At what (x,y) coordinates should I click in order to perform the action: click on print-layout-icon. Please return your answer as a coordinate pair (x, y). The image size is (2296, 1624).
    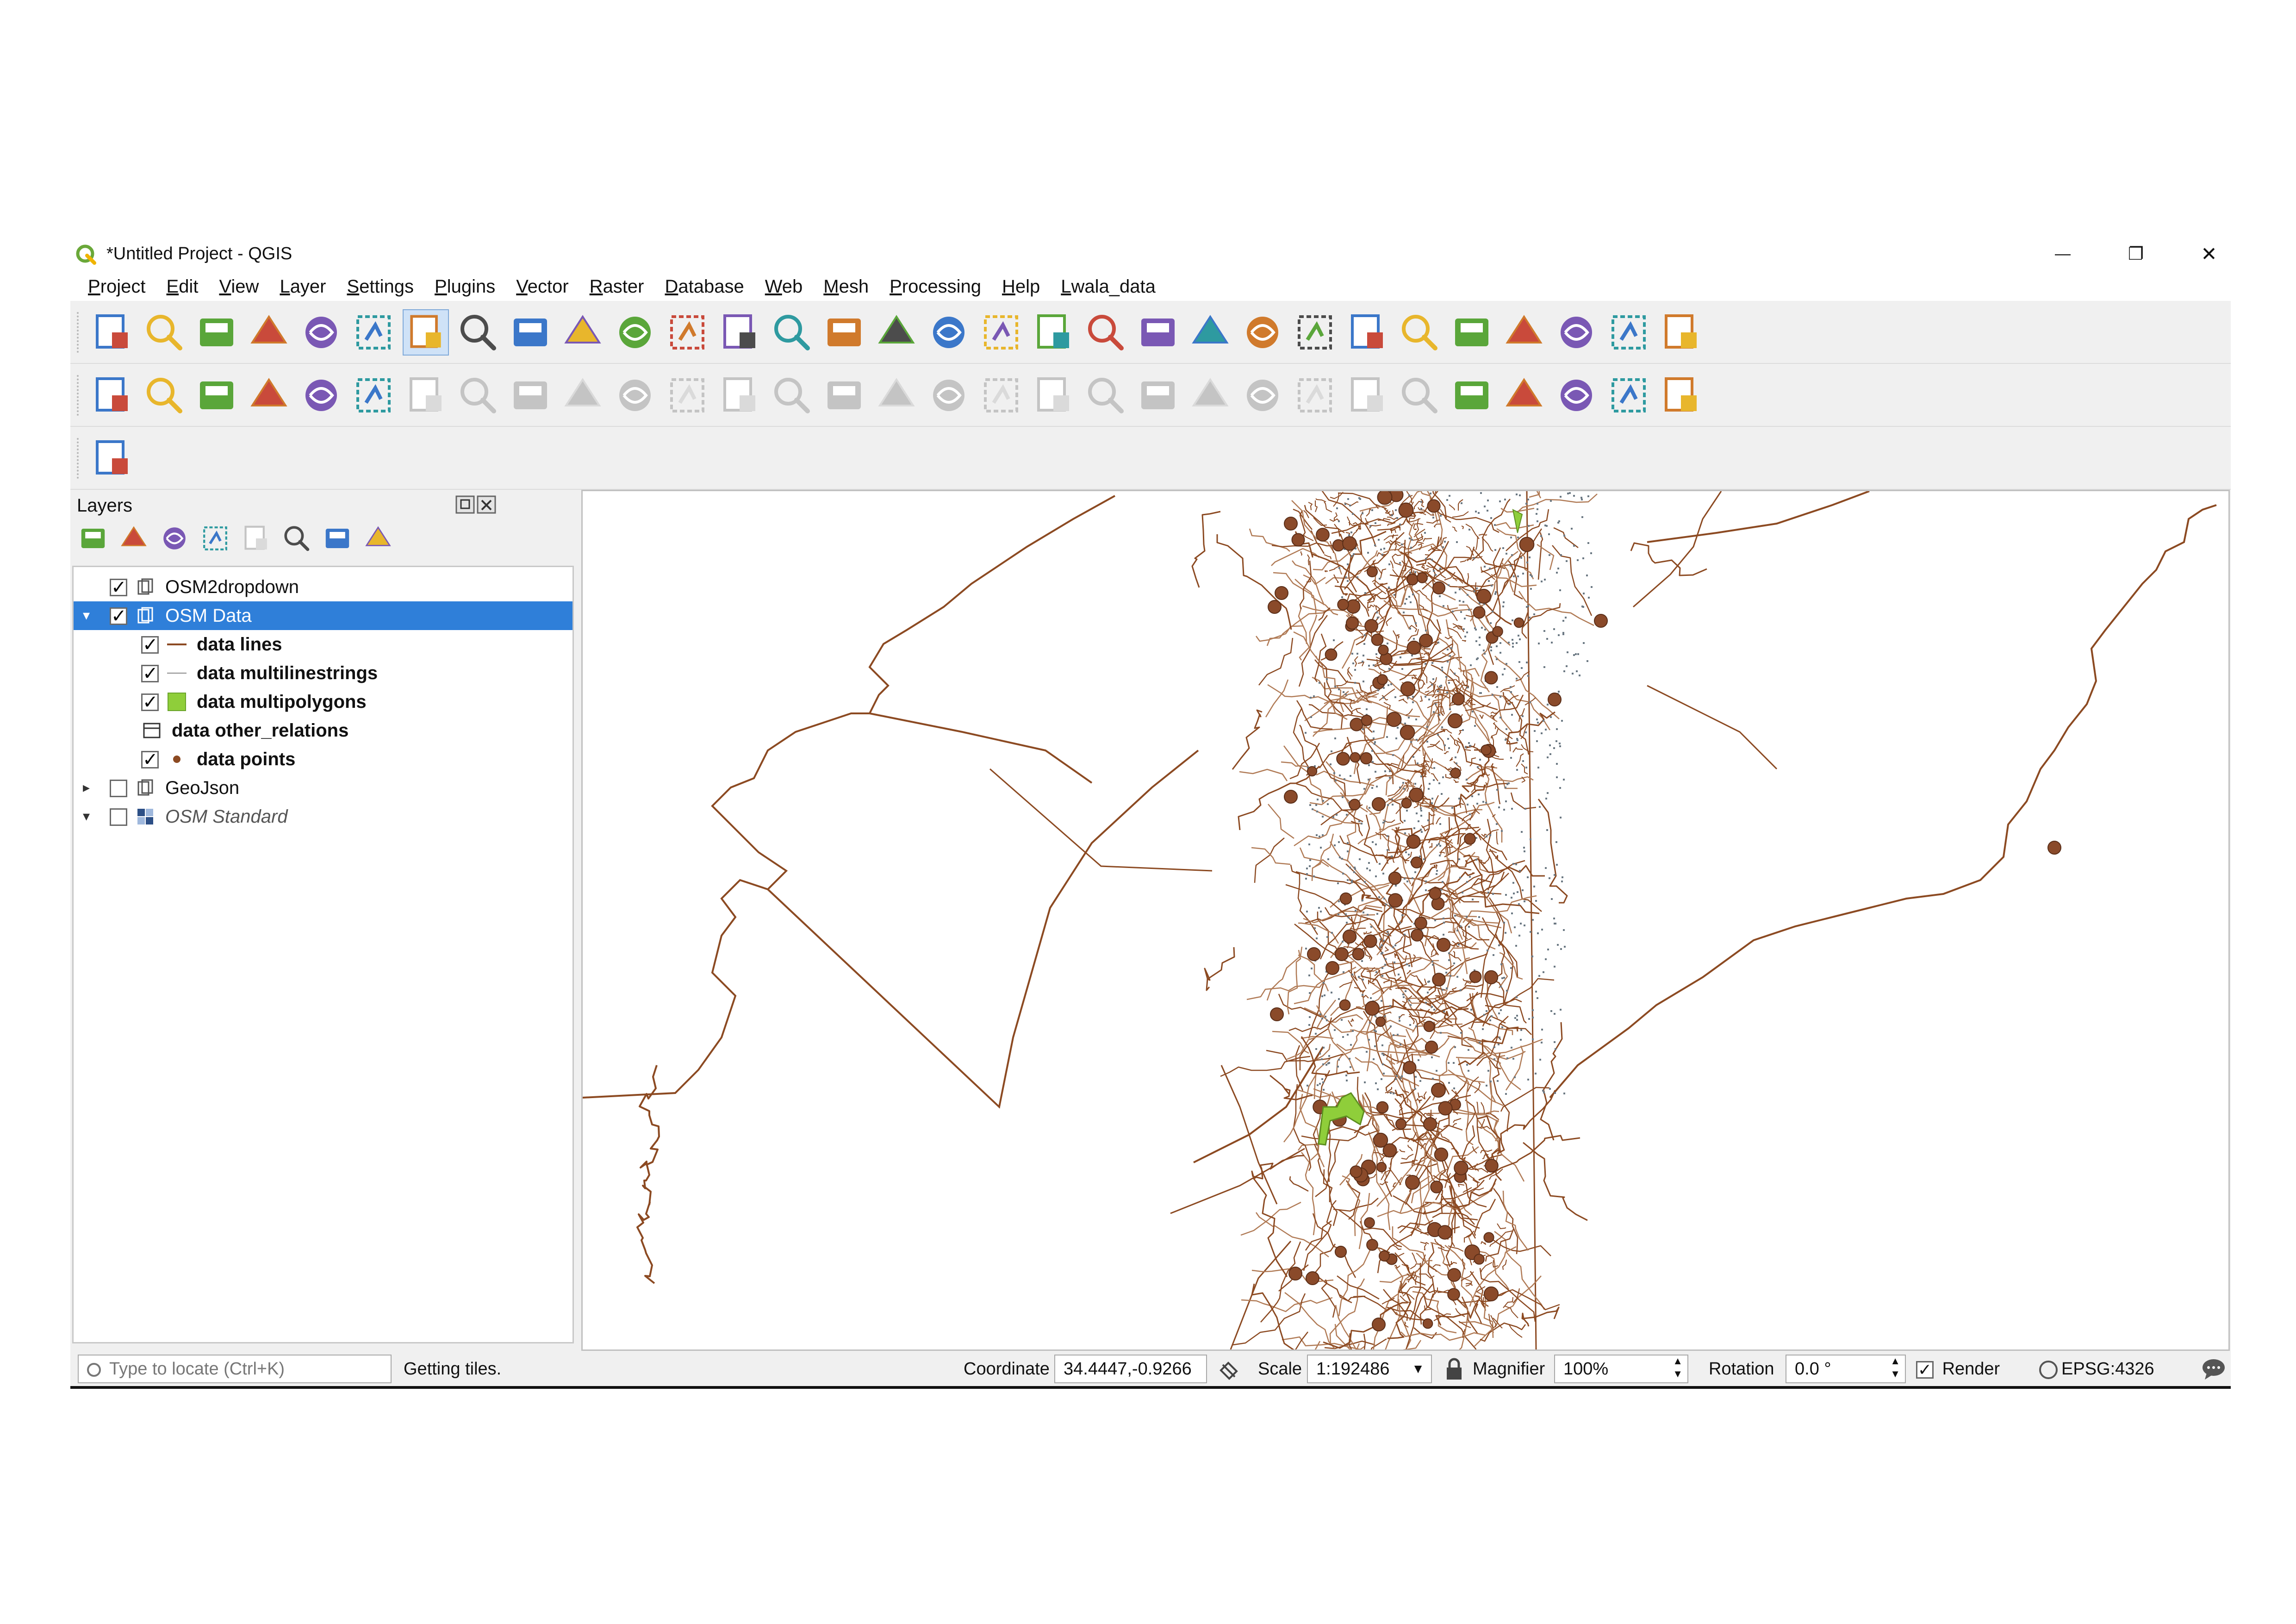
    Looking at the image, I should click on (321, 332).